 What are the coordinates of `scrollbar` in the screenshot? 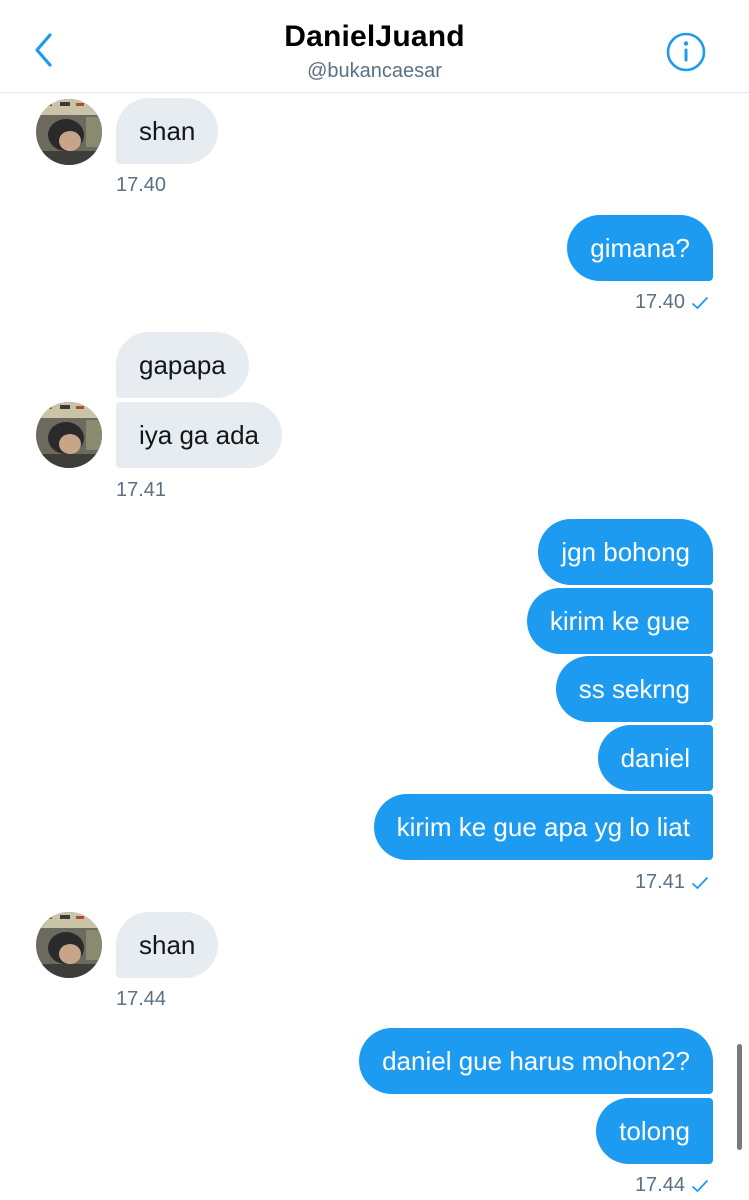 It's located at (739, 1097).